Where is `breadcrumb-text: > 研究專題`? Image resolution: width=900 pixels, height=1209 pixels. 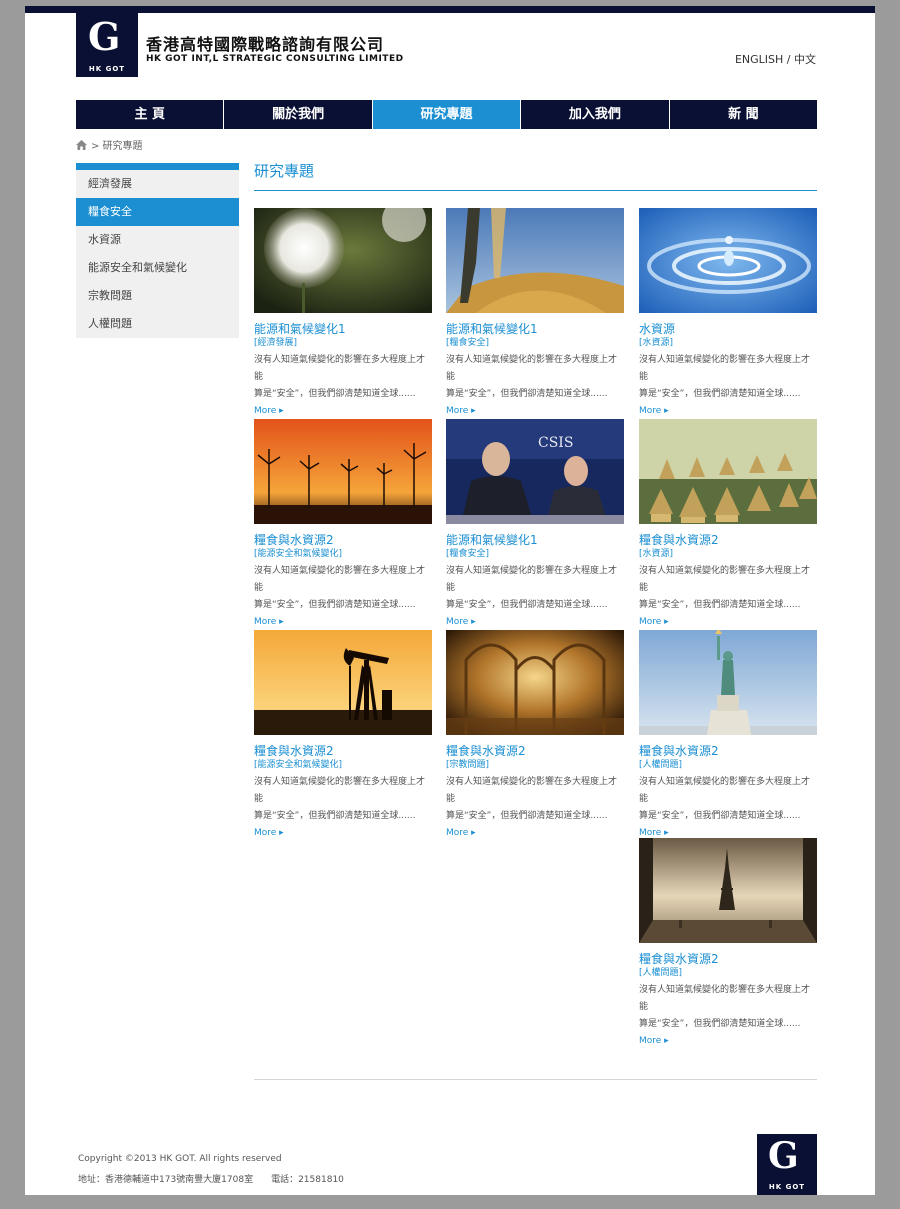
breadcrumb-text: > 研究專題 is located at coordinates (117, 146).